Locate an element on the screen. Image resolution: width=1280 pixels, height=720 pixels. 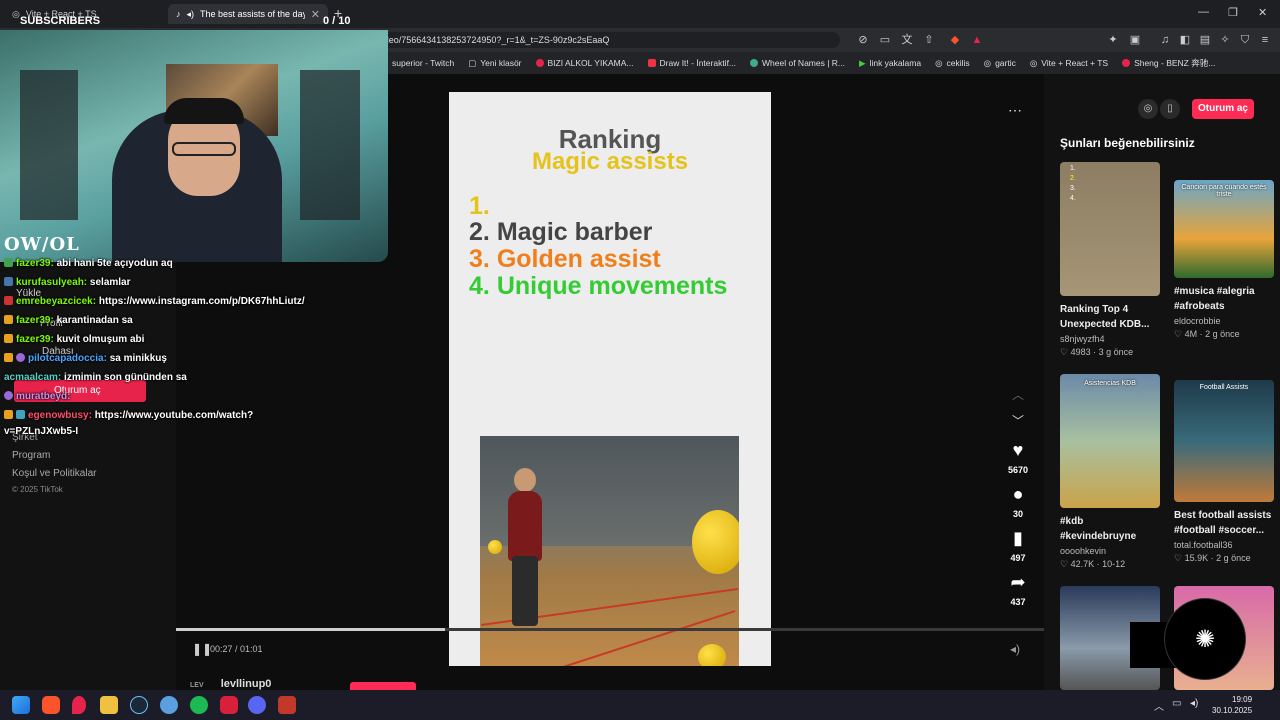
bookmark-item: superior - Twitch is located at coordinates (423, 63).